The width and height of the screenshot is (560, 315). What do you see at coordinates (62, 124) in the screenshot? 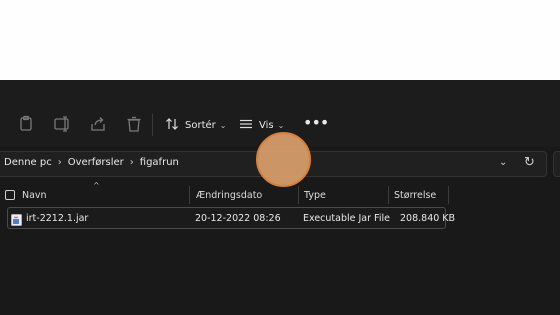
I see `rename-icon` at bounding box center [62, 124].